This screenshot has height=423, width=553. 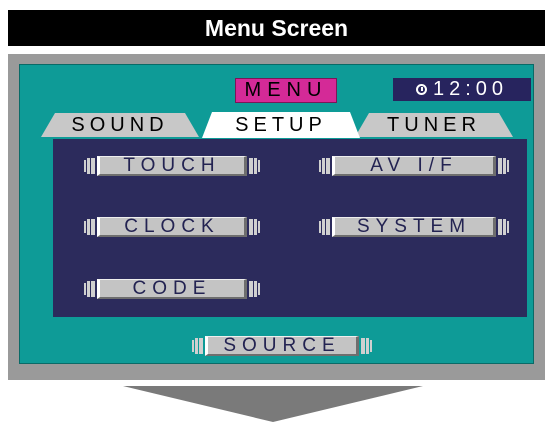 I want to click on source-button-label: SOURCE, so click(x=282, y=345).